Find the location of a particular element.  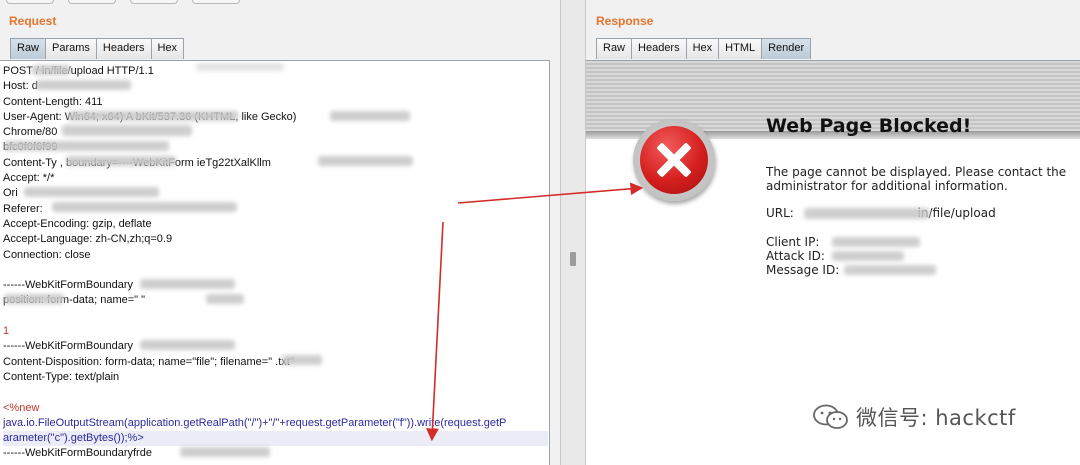

response-tabs: Raw Headers Hex HTML Render is located at coordinates (704, 48).